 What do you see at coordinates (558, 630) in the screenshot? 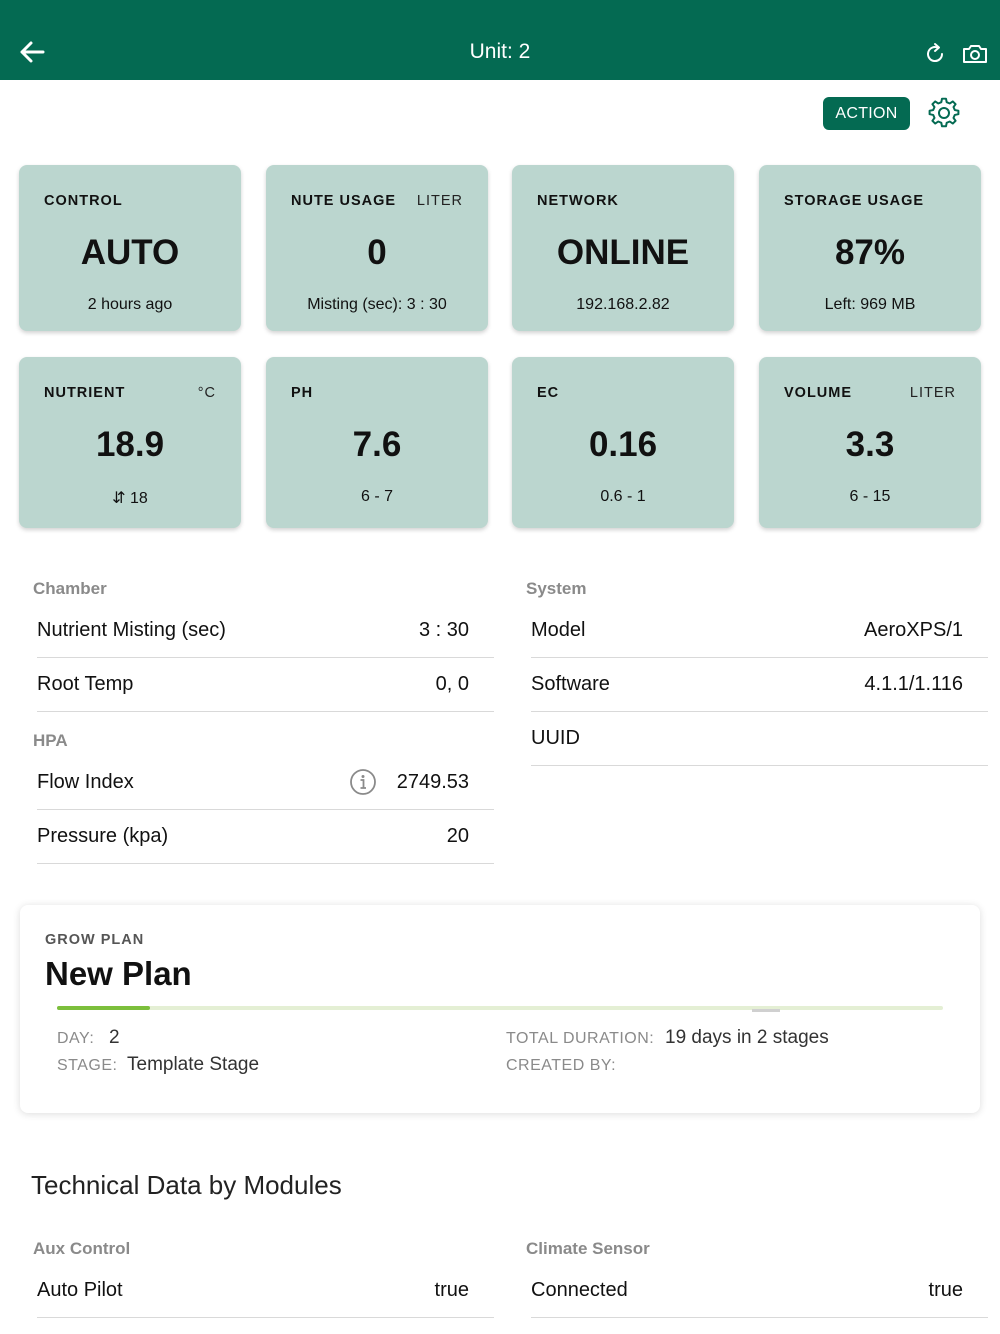
I see `row-key: Model` at bounding box center [558, 630].